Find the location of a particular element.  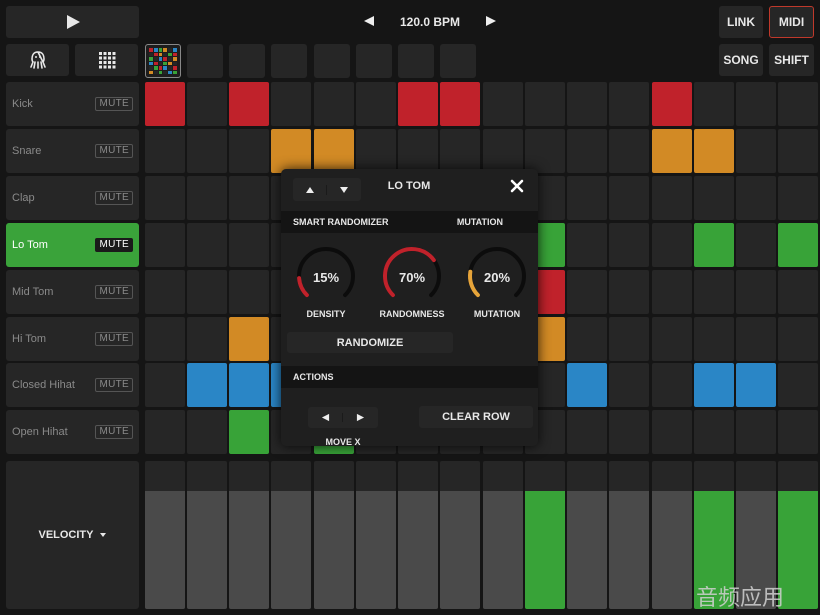

track-kick: Kick MUTE is located at coordinates (72, 104).